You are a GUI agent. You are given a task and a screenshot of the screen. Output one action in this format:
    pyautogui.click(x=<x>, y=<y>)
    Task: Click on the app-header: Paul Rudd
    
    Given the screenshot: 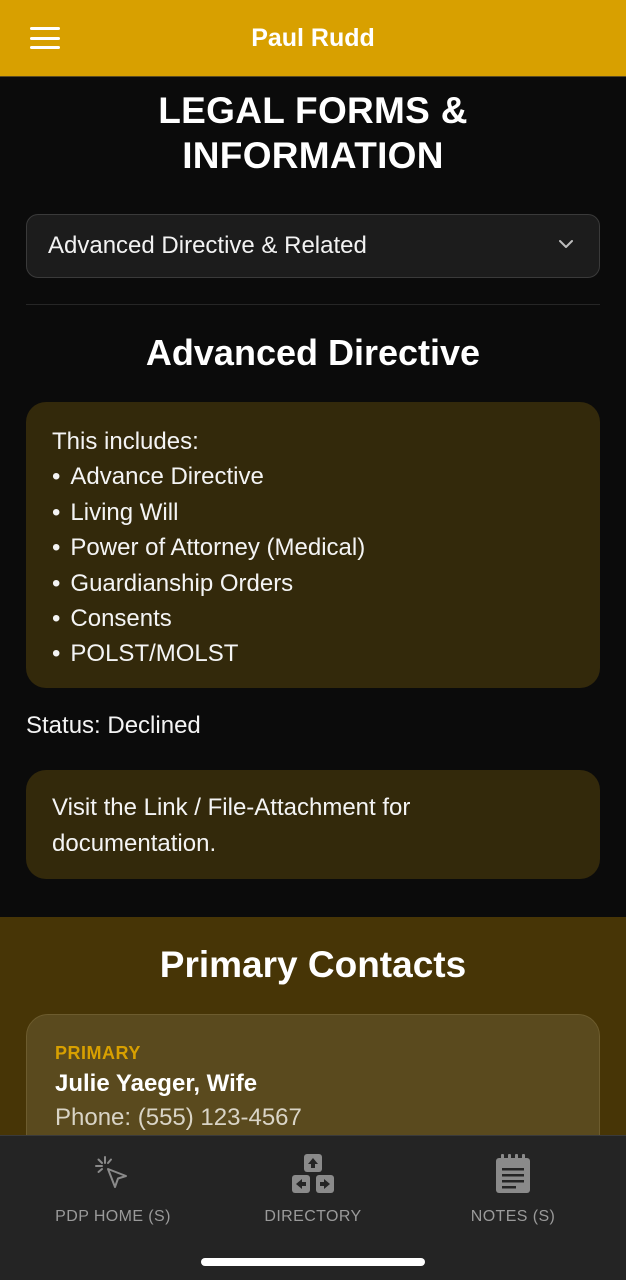 What is the action you would take?
    pyautogui.click(x=313, y=38)
    